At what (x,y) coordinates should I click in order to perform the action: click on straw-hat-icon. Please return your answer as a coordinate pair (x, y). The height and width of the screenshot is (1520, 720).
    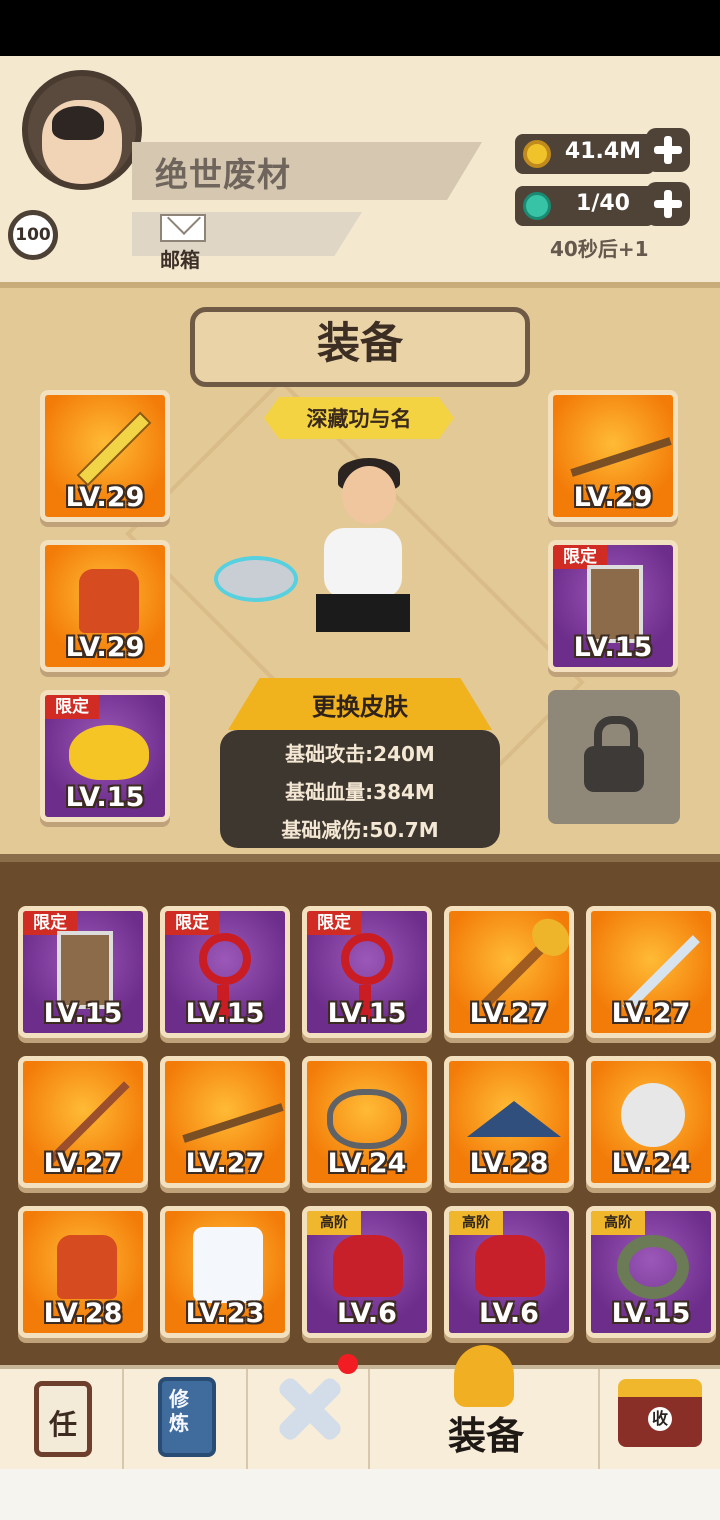
    Looking at the image, I should click on (514, 1119).